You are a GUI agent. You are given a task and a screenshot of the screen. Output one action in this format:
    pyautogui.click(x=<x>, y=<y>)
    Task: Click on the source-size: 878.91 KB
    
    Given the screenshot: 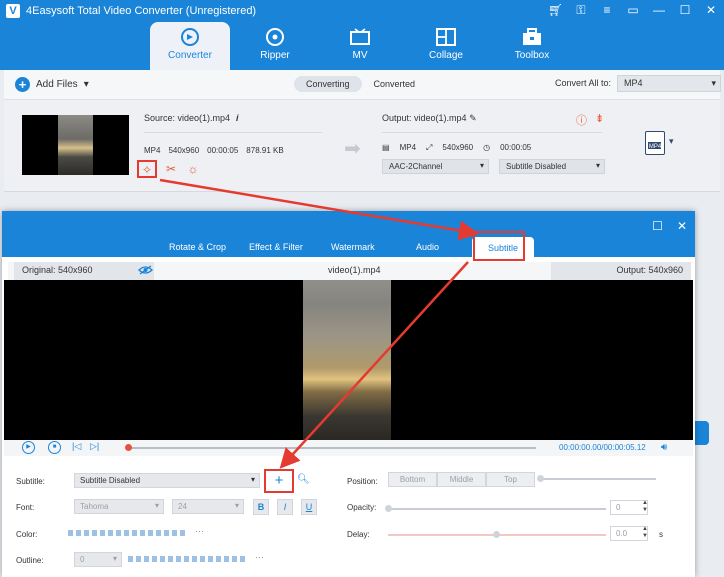 What is the action you would take?
    pyautogui.click(x=265, y=150)
    